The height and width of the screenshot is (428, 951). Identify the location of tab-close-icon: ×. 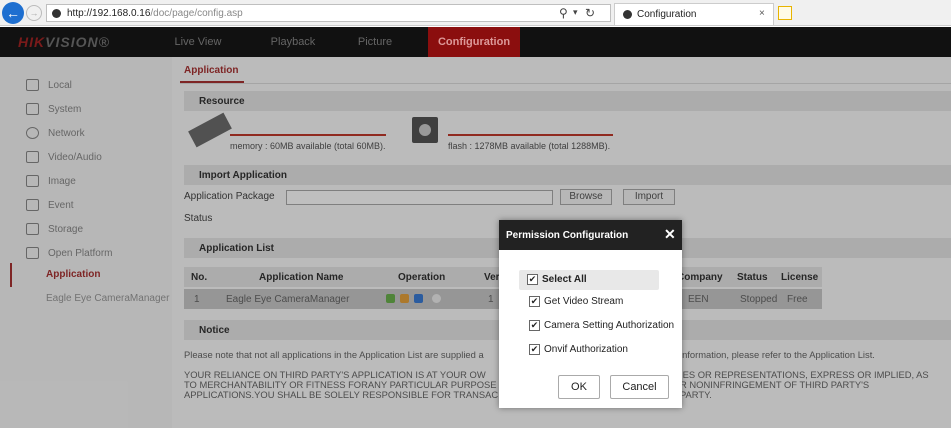
(762, 13).